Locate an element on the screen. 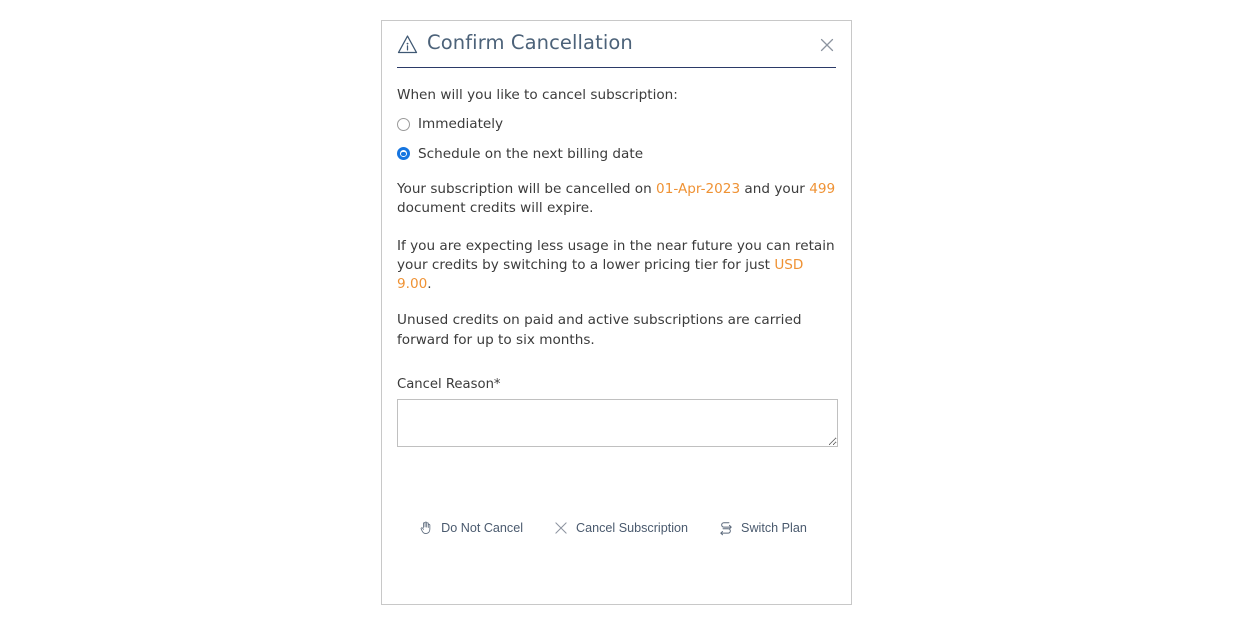 The width and height of the screenshot is (1235, 626). swap-arrows-icon is located at coordinates (726, 528).